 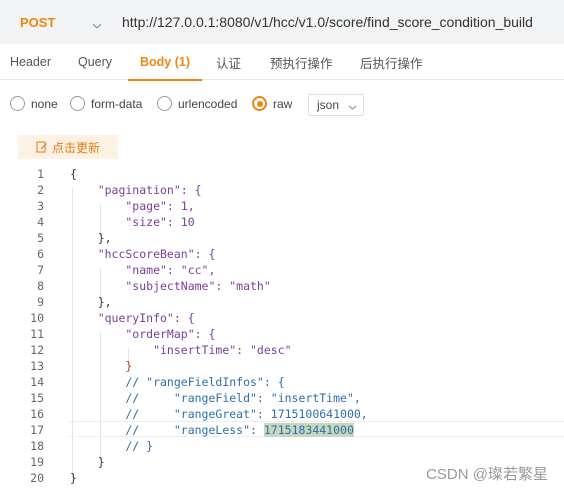 What do you see at coordinates (37, 478) in the screenshot?
I see `line-number: 20` at bounding box center [37, 478].